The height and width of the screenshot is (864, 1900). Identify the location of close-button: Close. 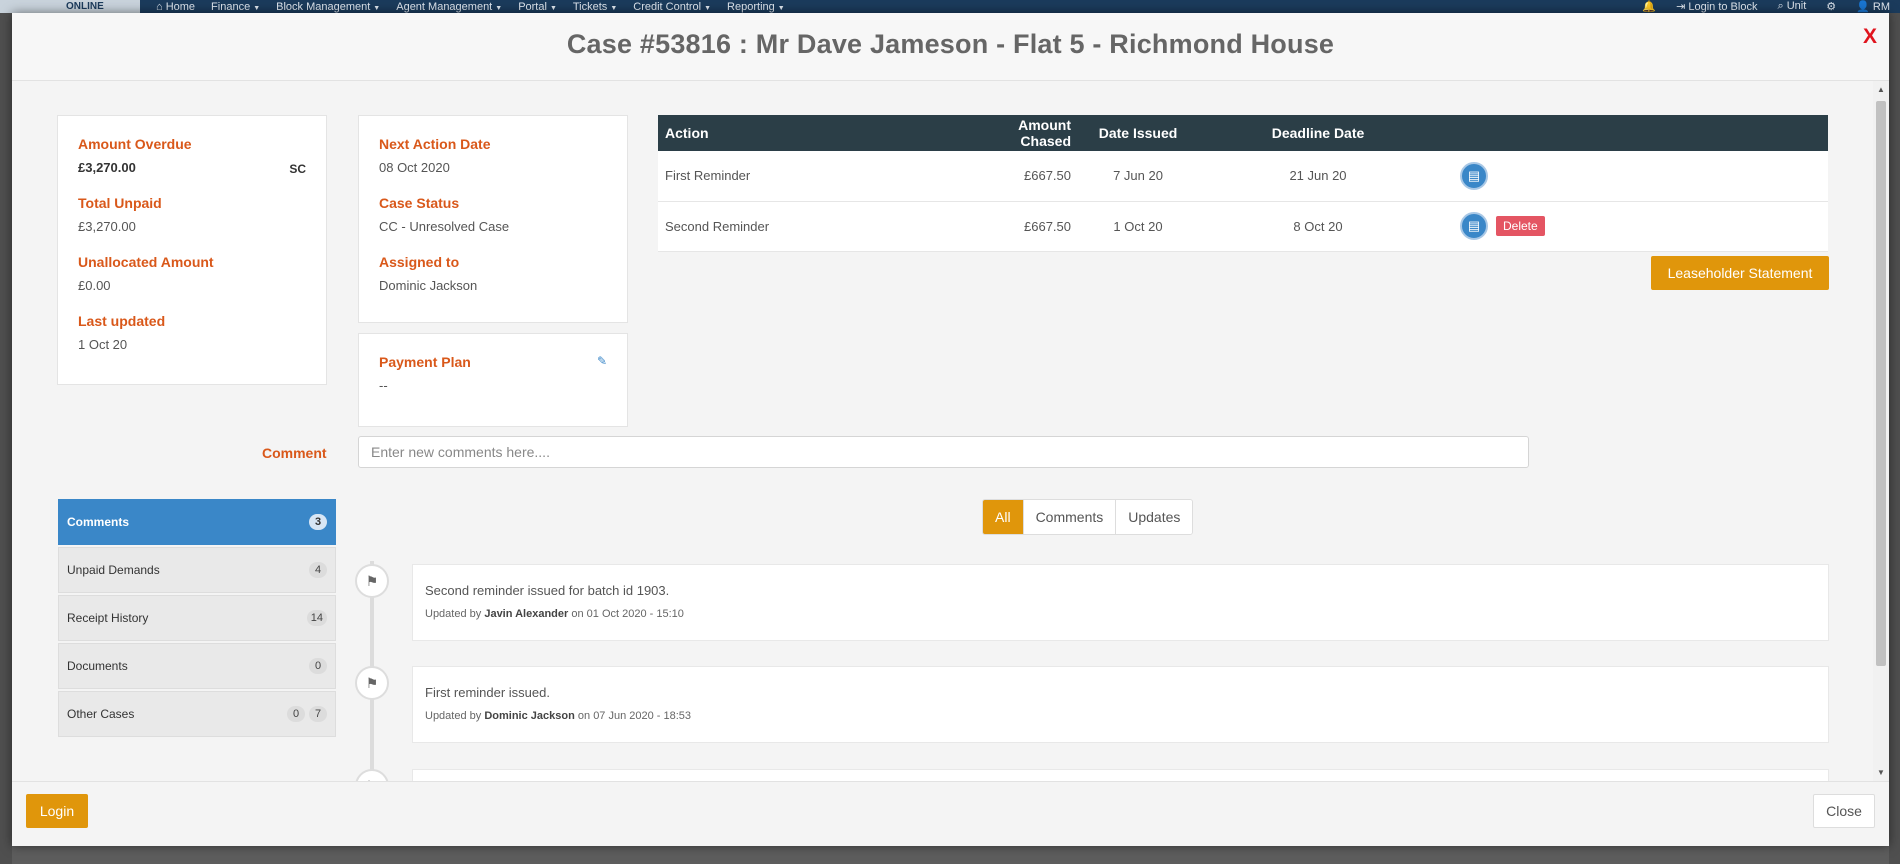
(1844, 811).